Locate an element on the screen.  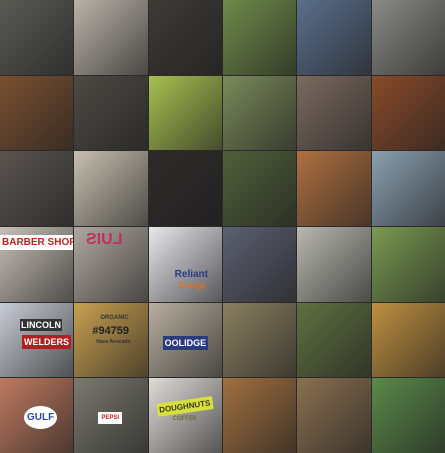
tile-red-setter is located at coordinates (408, 113).